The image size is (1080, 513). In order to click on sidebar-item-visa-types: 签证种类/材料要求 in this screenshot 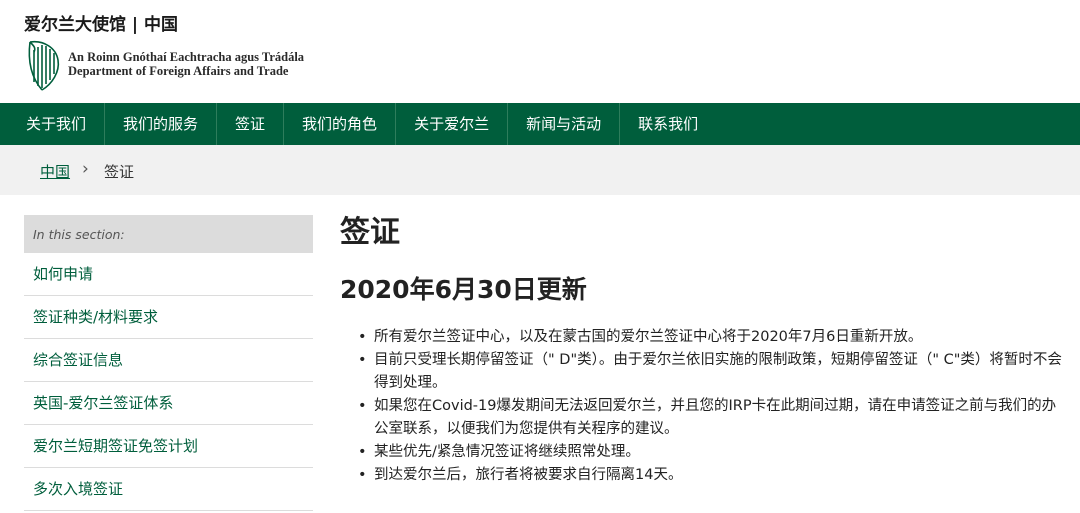, I will do `click(168, 317)`.